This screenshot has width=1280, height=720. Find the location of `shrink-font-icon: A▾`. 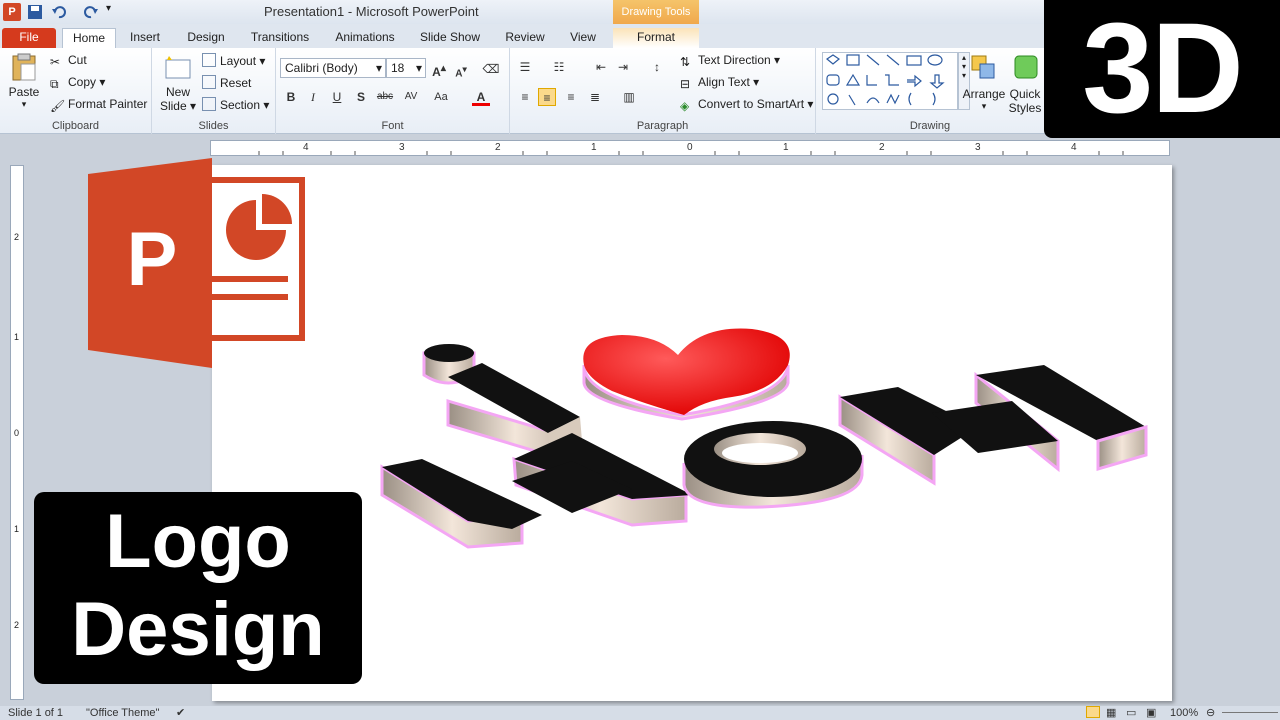

shrink-font-icon: A▾ is located at coordinates (461, 69).